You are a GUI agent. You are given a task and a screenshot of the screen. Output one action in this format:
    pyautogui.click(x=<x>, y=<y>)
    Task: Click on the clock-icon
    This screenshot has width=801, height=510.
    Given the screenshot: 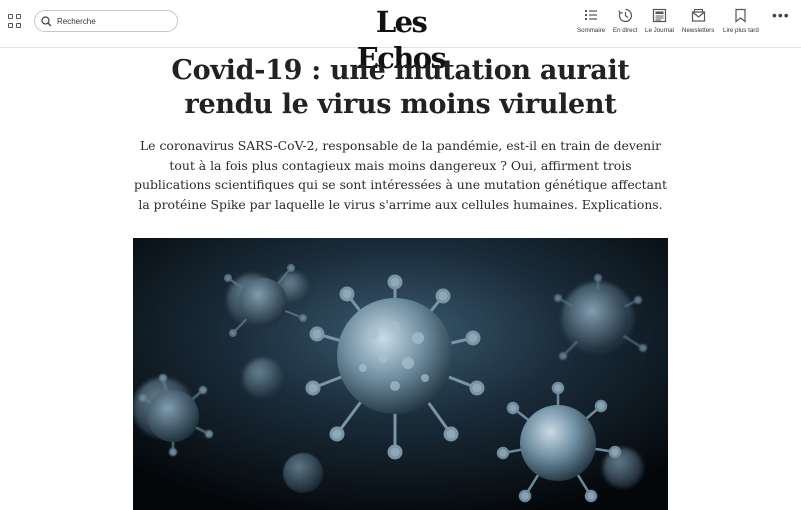 What is the action you would take?
    pyautogui.click(x=625, y=15)
    